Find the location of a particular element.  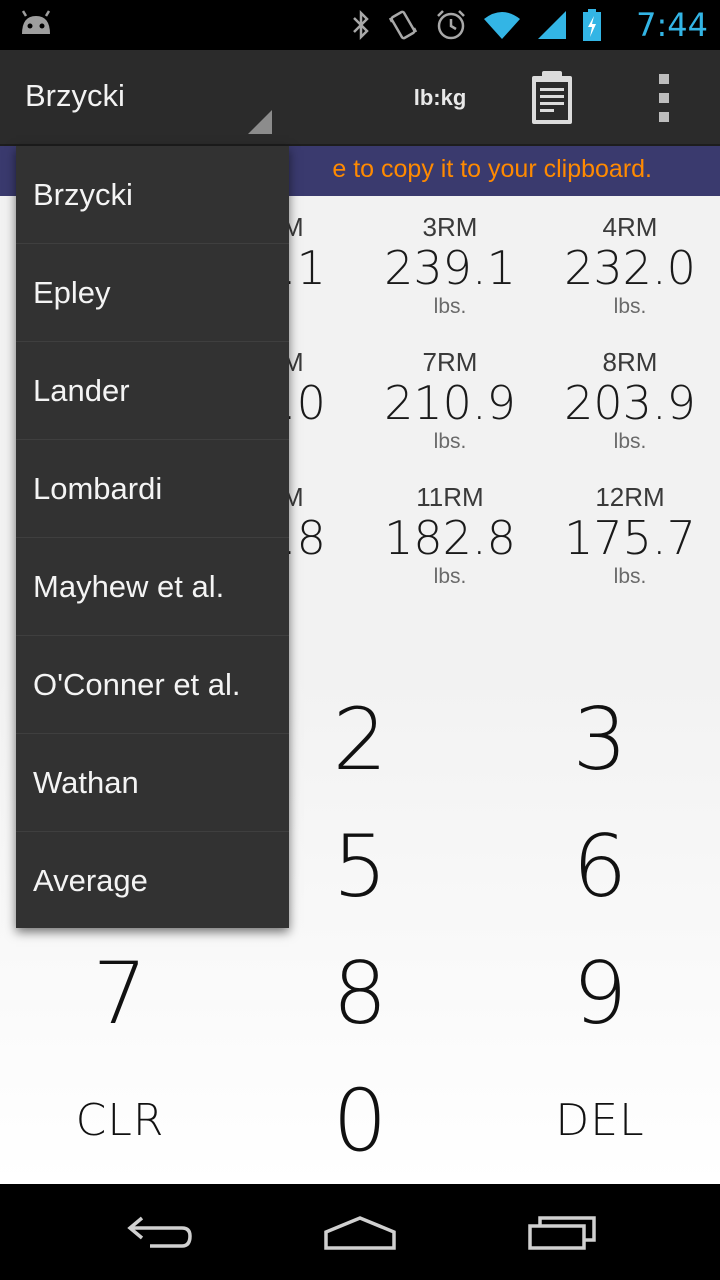

key-9-button: 9 is located at coordinates (600, 993).